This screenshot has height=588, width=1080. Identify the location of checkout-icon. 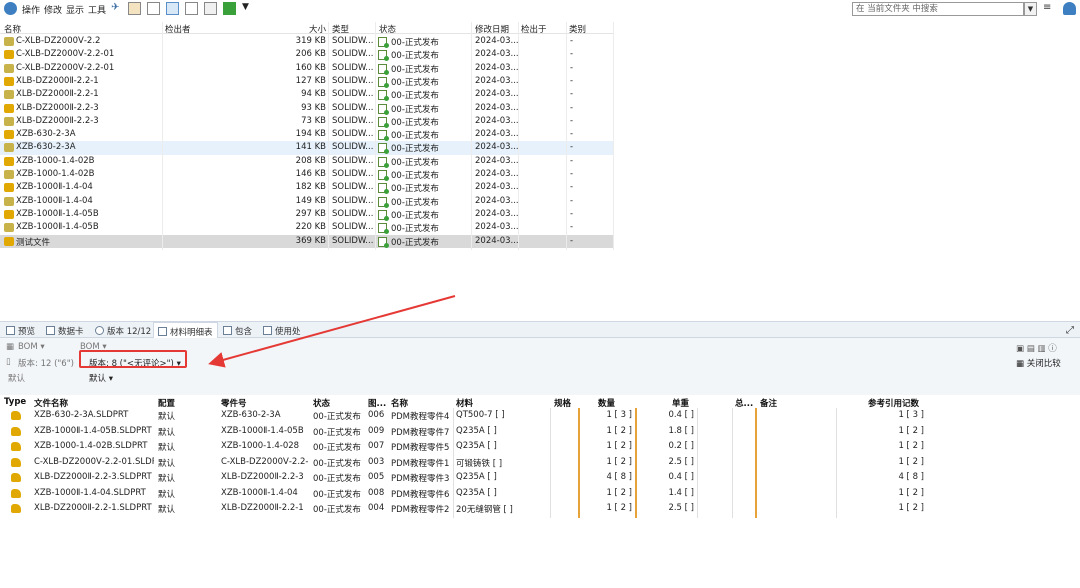
(134, 8).